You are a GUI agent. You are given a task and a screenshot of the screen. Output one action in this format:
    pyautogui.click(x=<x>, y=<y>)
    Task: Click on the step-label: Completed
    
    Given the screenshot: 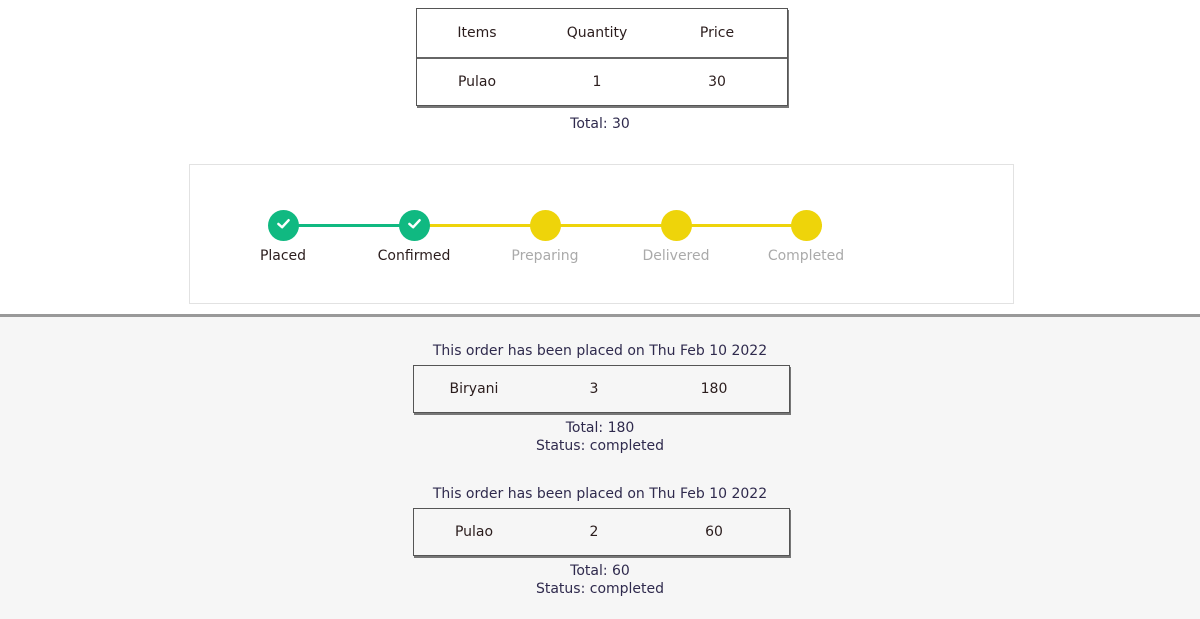 What is the action you would take?
    pyautogui.click(x=806, y=256)
    